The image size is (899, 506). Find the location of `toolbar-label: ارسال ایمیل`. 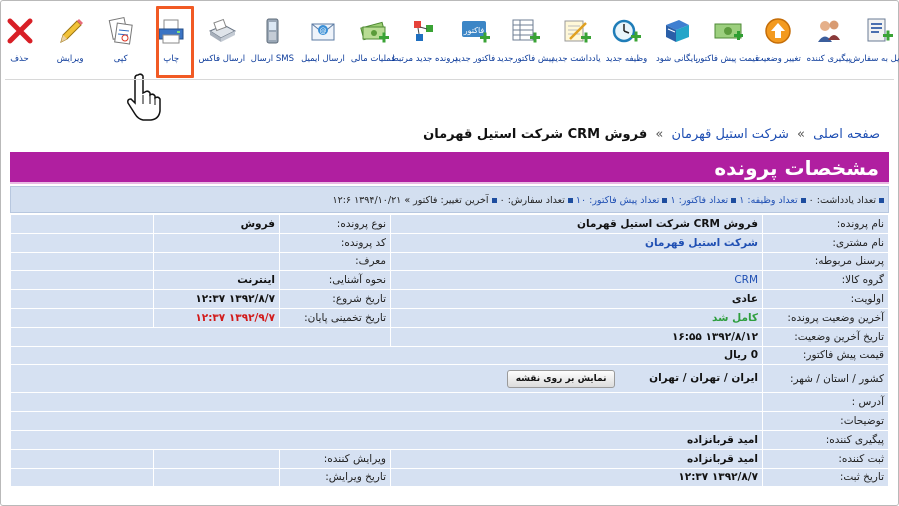

toolbar-label: ارسال ایمیل is located at coordinates (323, 59).